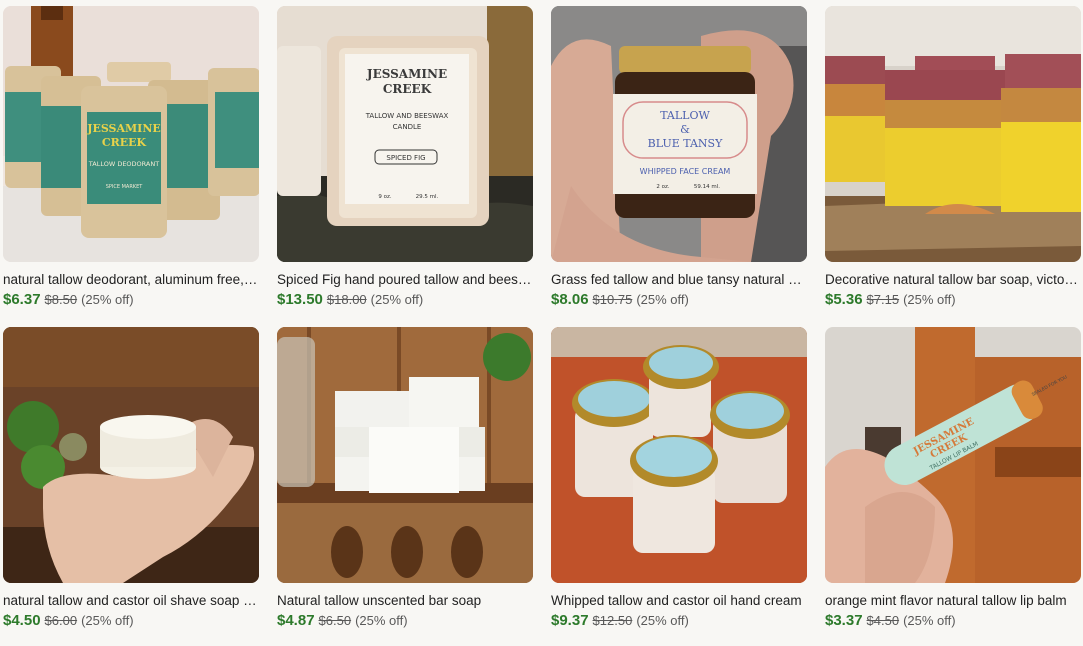  Describe the element at coordinates (685, 171) in the screenshot. I see `svg-text: WHIPPED FACE CREAM` at that location.